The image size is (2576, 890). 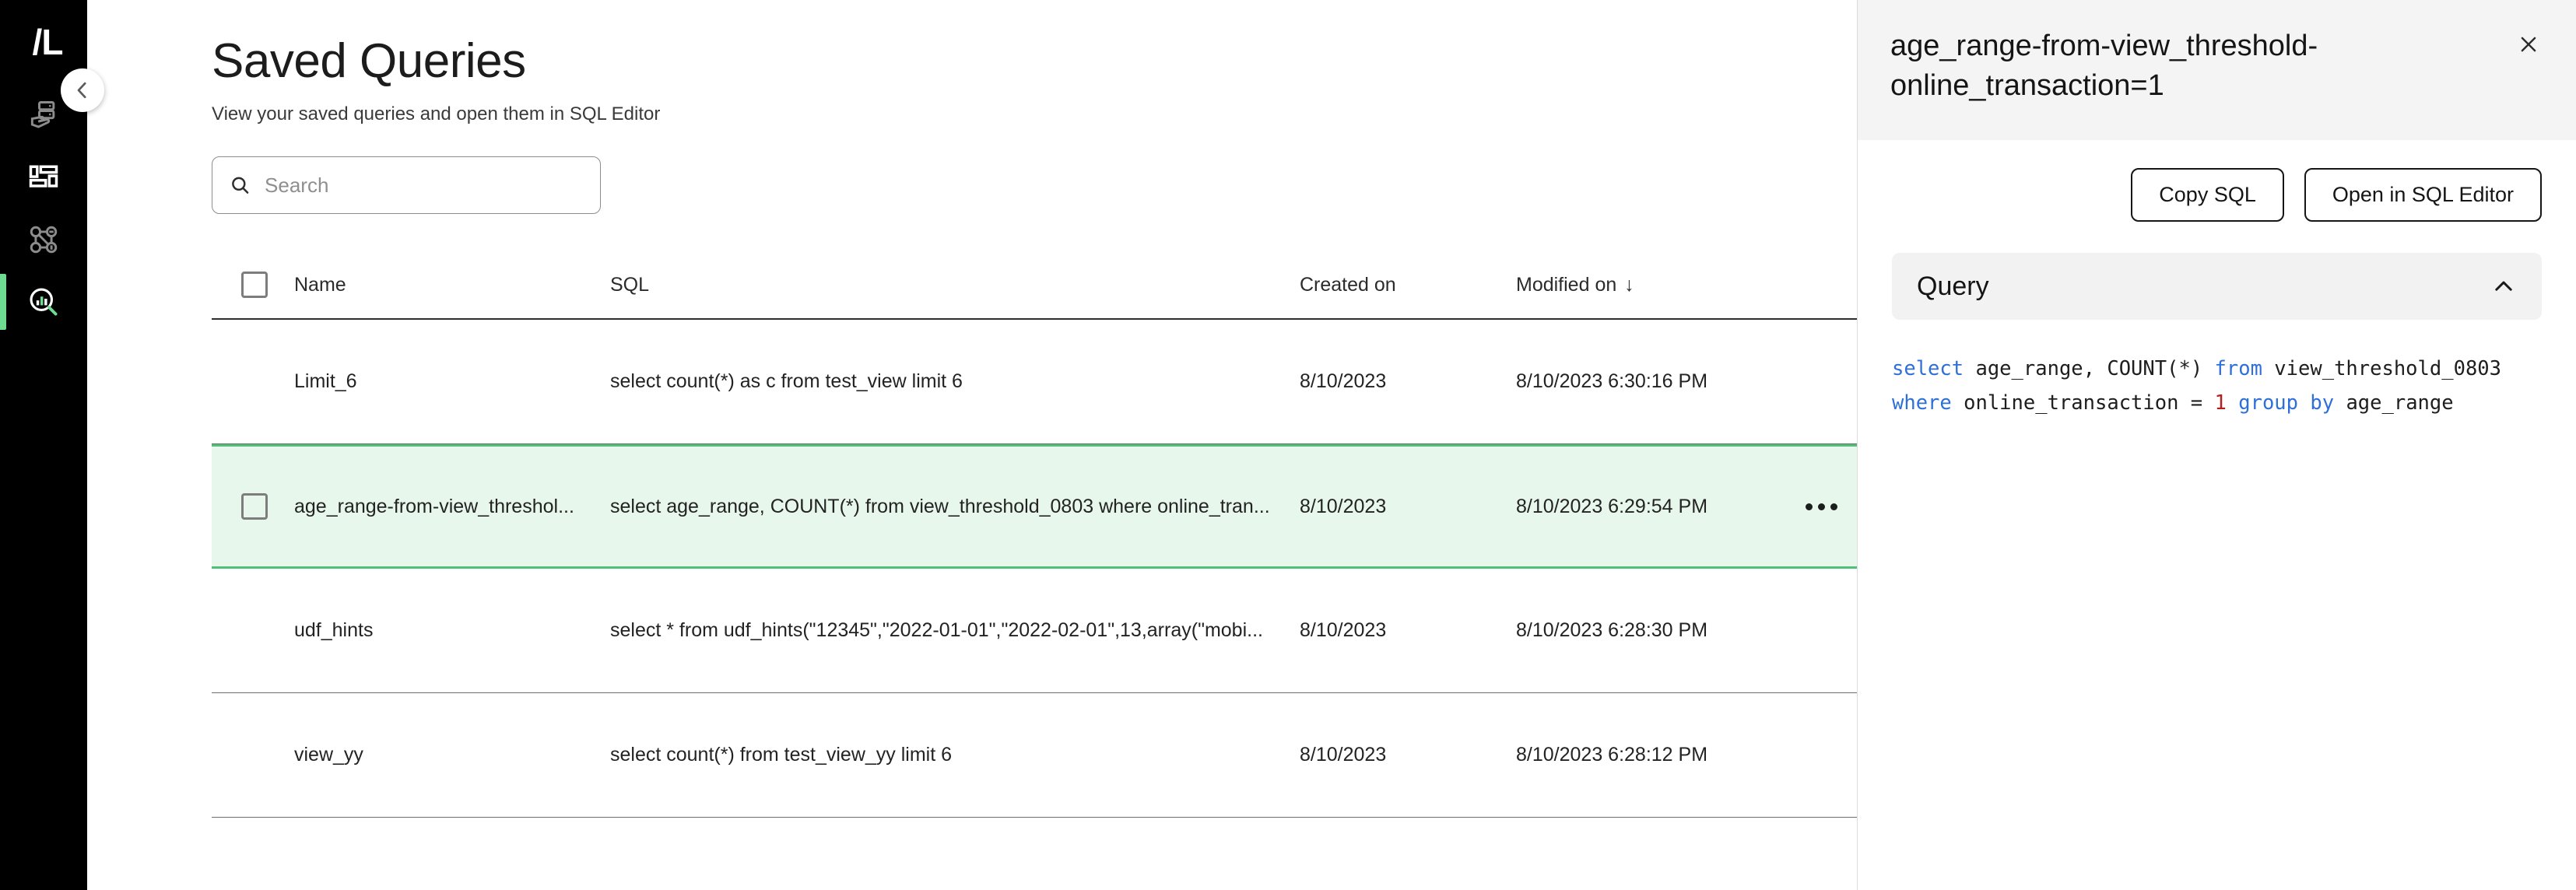 What do you see at coordinates (424, 186) in the screenshot?
I see `search-input` at bounding box center [424, 186].